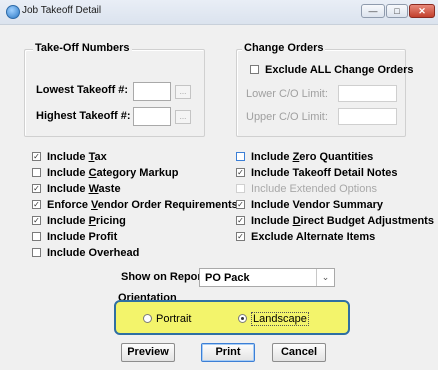 The width and height of the screenshot is (438, 370). What do you see at coordinates (92, 172) in the screenshot?
I see `option-label-accelerator: C` at bounding box center [92, 172].